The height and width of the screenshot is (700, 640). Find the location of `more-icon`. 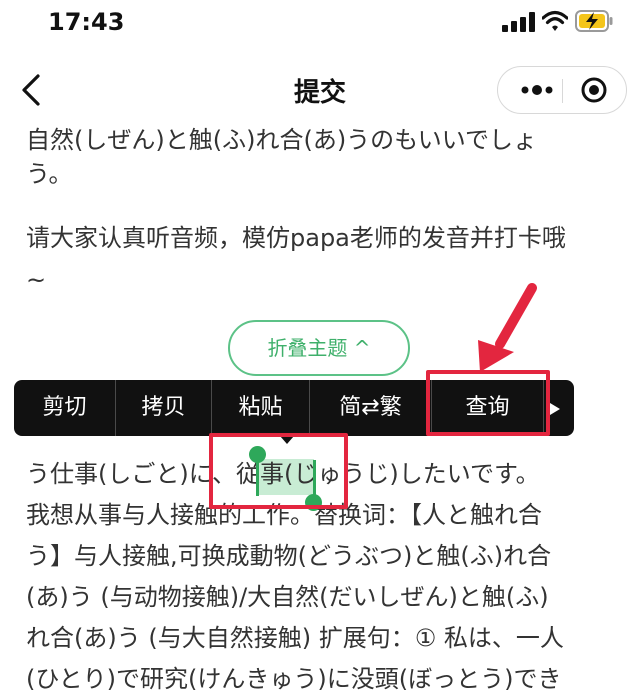

more-icon is located at coordinates (537, 90).